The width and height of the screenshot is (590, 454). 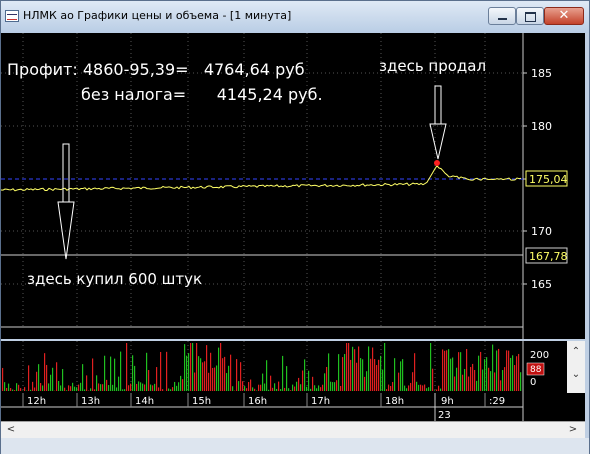 What do you see at coordinates (293, 407) in the screenshot?
I see `time-axis: 12h 13h 14h 15h 16h 17h 18h 9h :29 23` at bounding box center [293, 407].